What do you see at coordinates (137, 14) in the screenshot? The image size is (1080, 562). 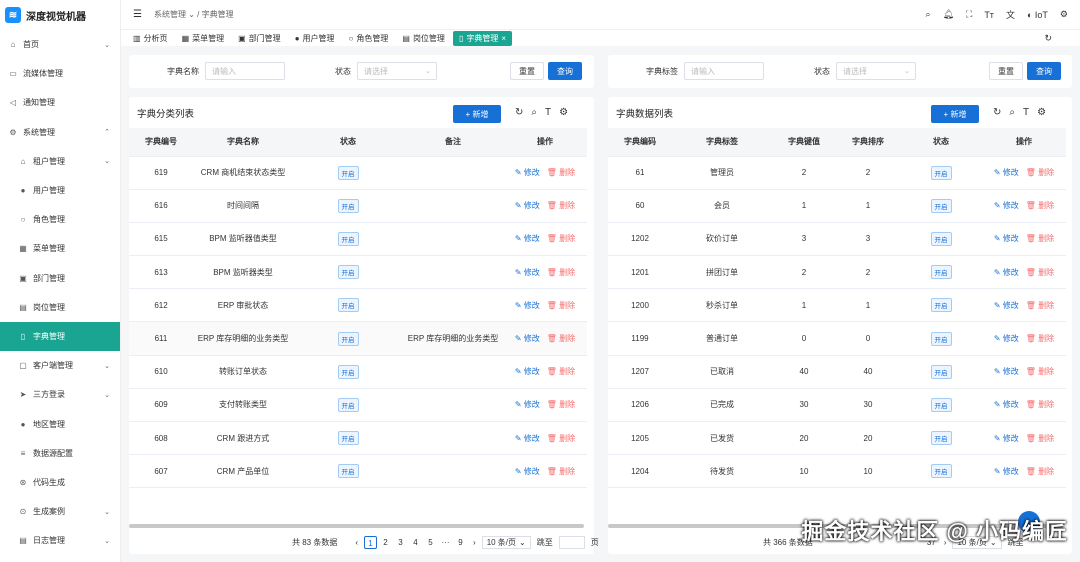 I see `menu-fold-icon: ☰` at bounding box center [137, 14].